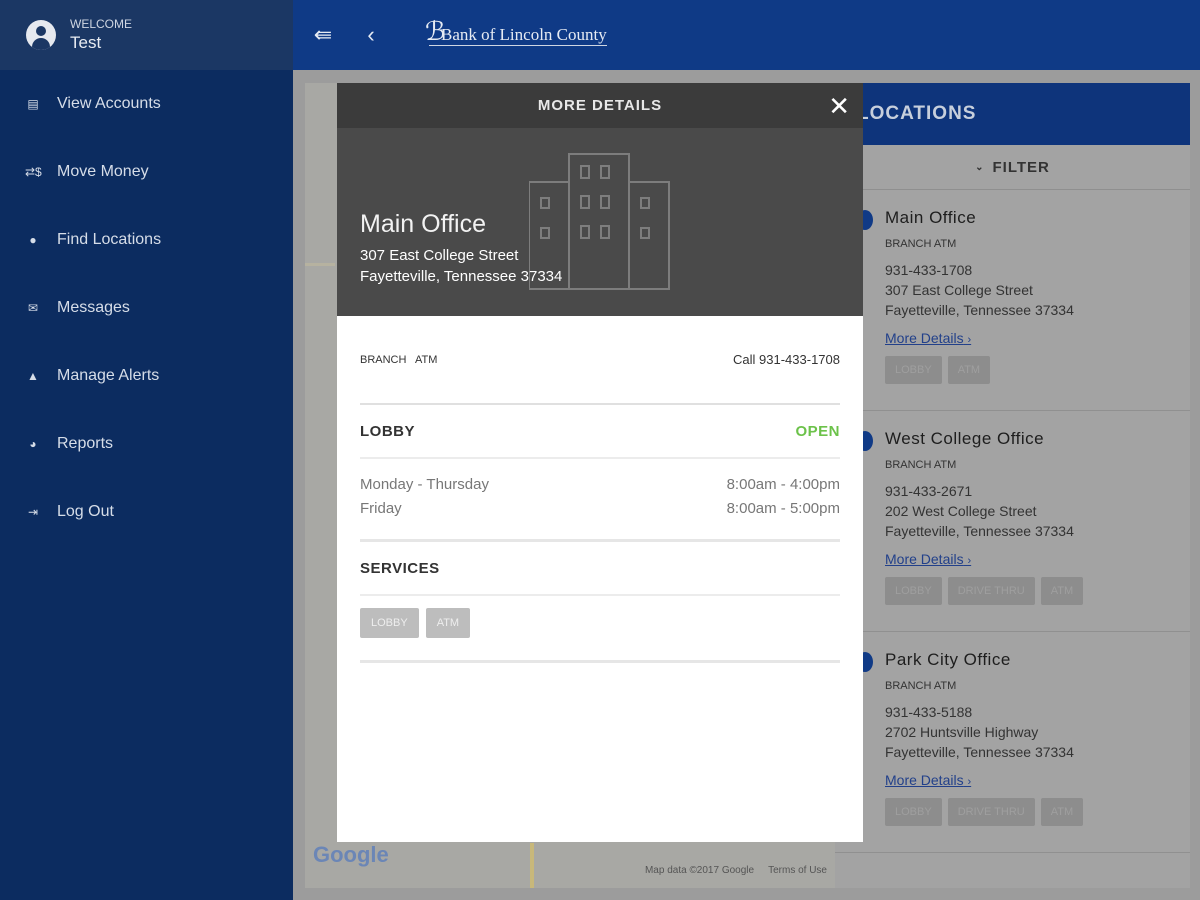 This screenshot has height=900, width=1200. I want to click on services-tags: LOBBY ATM, so click(600, 629).